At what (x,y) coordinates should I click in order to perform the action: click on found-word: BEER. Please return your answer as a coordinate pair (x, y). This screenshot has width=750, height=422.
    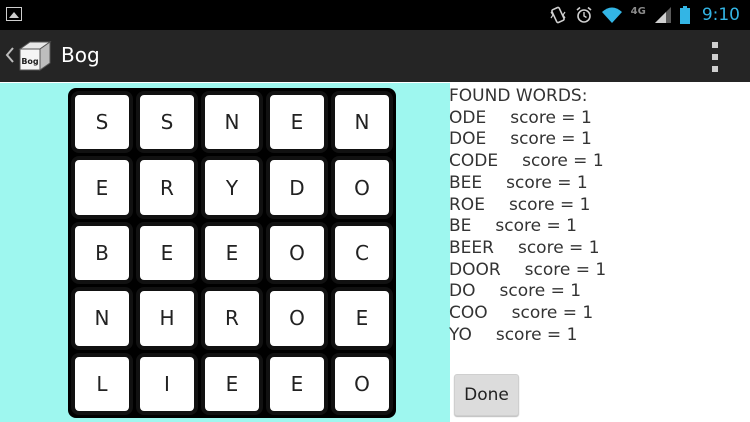
    Looking at the image, I should click on (471, 247).